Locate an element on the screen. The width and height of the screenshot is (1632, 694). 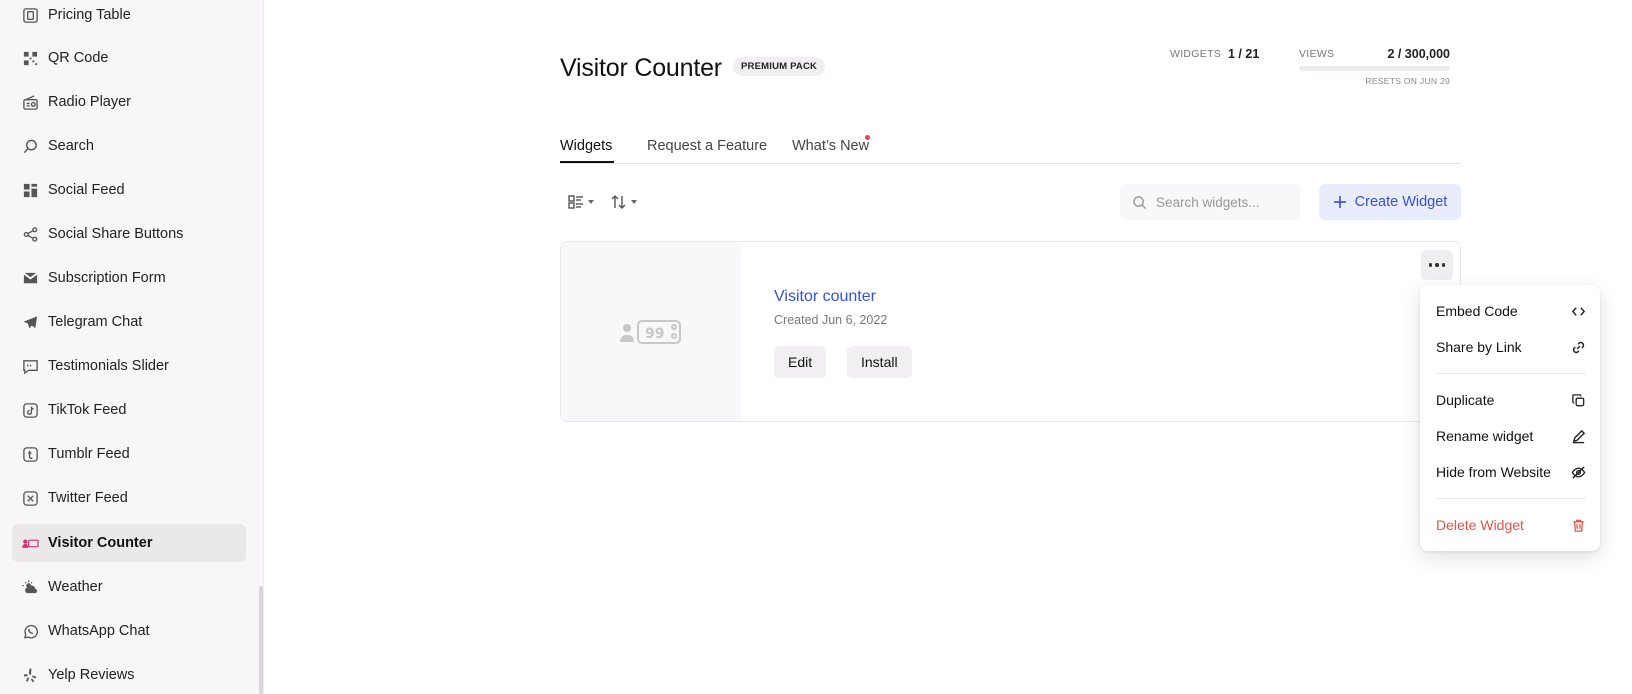
visitor-counter-icon is located at coordinates (30, 543).